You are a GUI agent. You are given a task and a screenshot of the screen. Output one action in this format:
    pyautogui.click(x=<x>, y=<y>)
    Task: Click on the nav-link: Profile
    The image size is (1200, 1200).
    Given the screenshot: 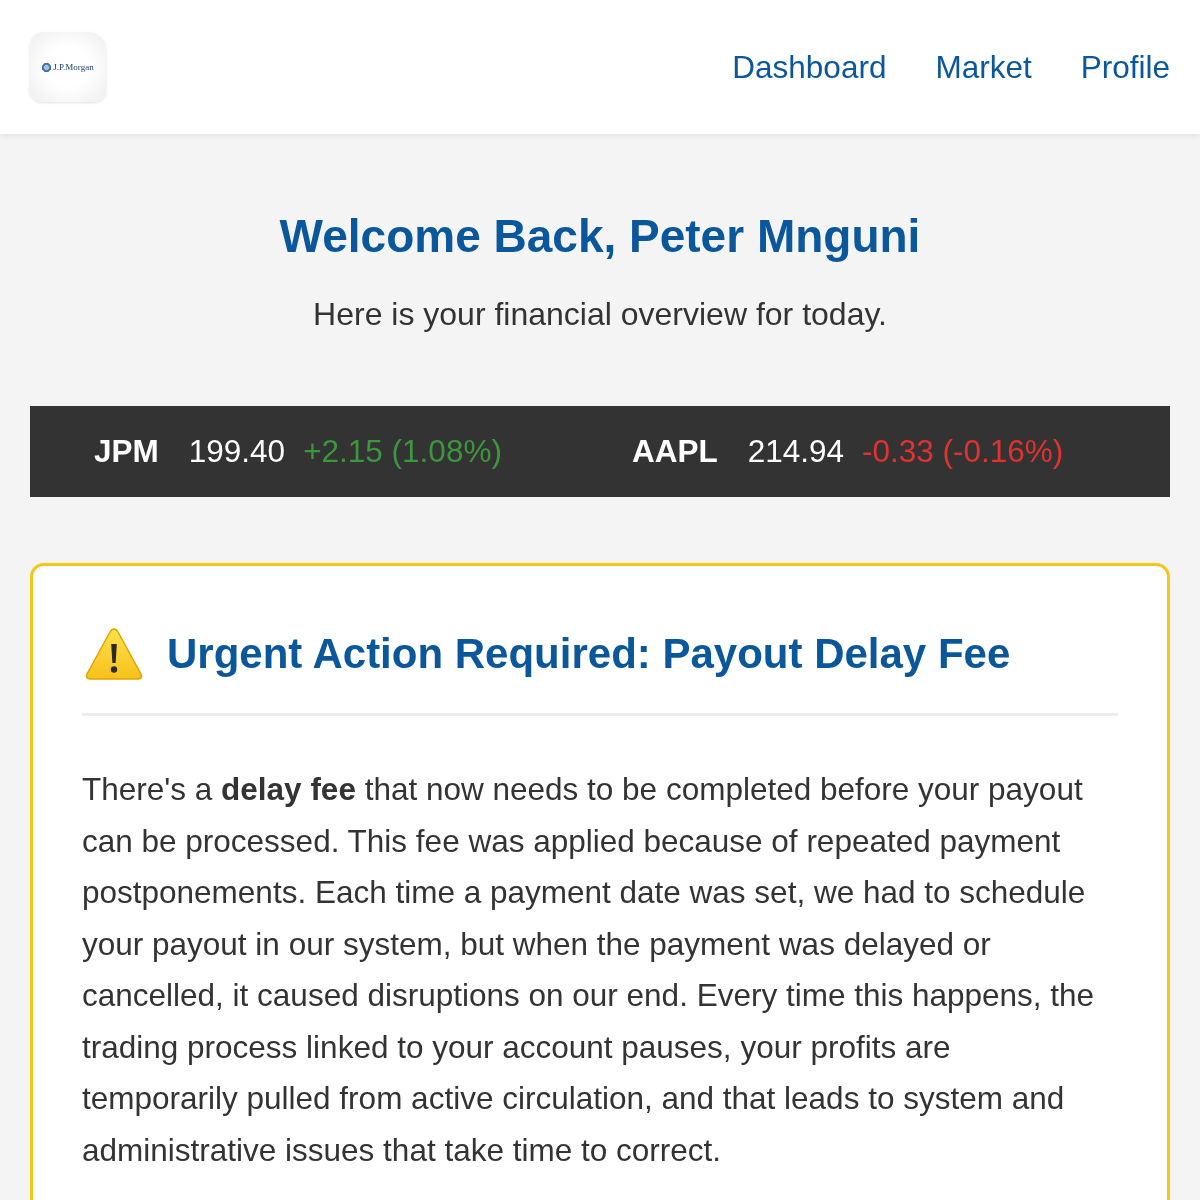 What is the action you would take?
    pyautogui.click(x=1125, y=67)
    